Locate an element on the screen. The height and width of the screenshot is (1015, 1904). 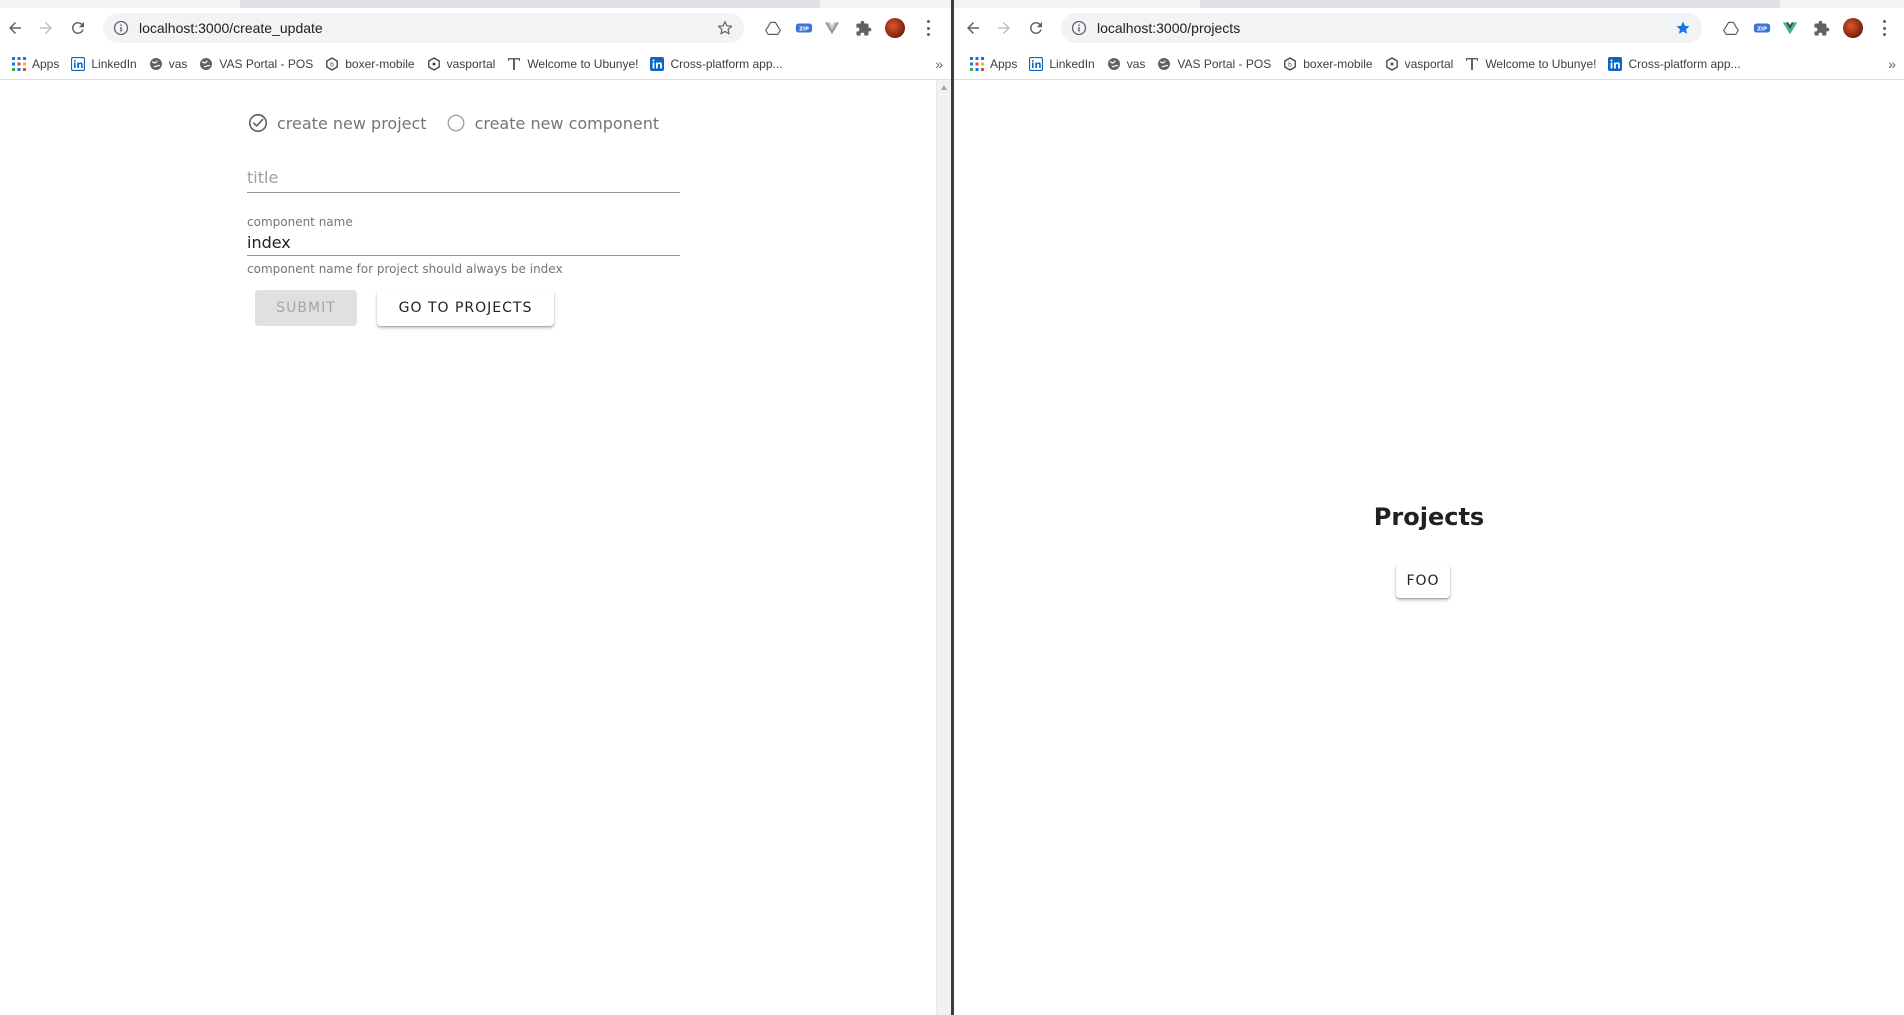
address-bar: localhost:3000/projects is located at coordinates (1381, 28).